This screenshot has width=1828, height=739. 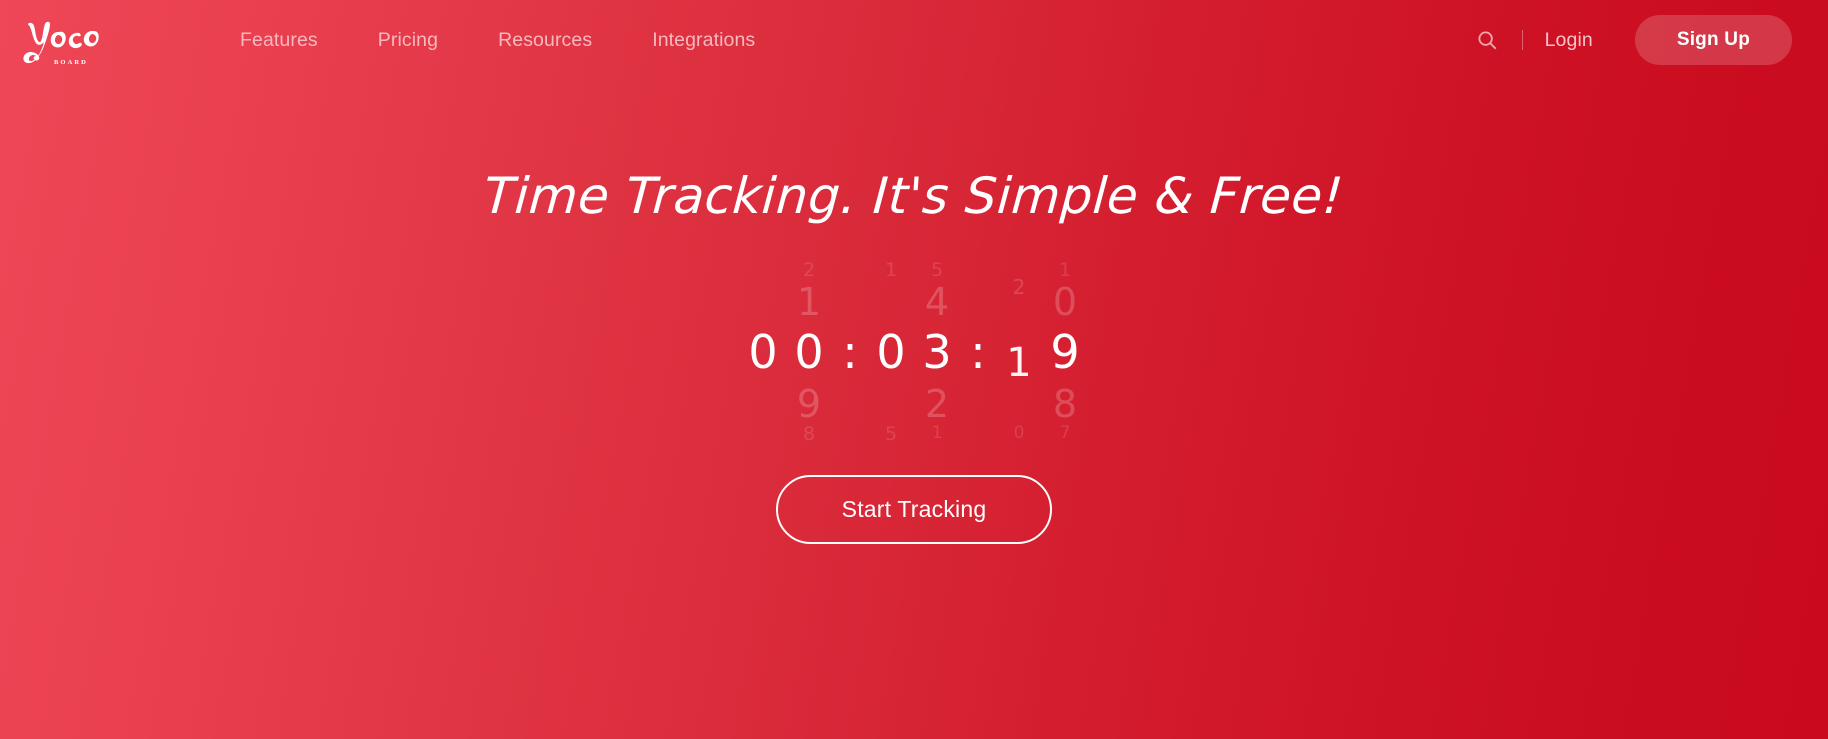 I want to click on digit-far-down: 1, so click(x=937, y=433).